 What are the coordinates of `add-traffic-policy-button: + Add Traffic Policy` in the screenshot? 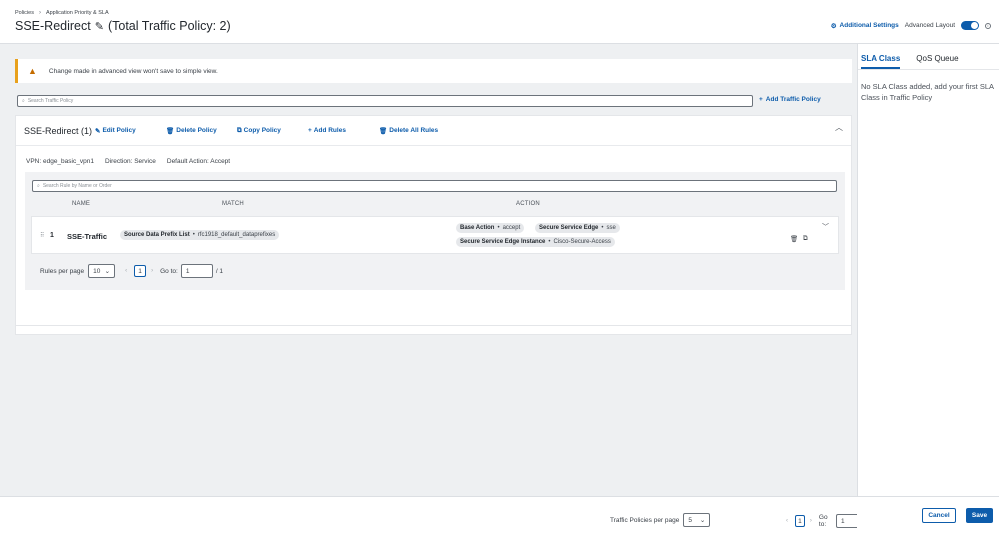 It's located at (790, 99).